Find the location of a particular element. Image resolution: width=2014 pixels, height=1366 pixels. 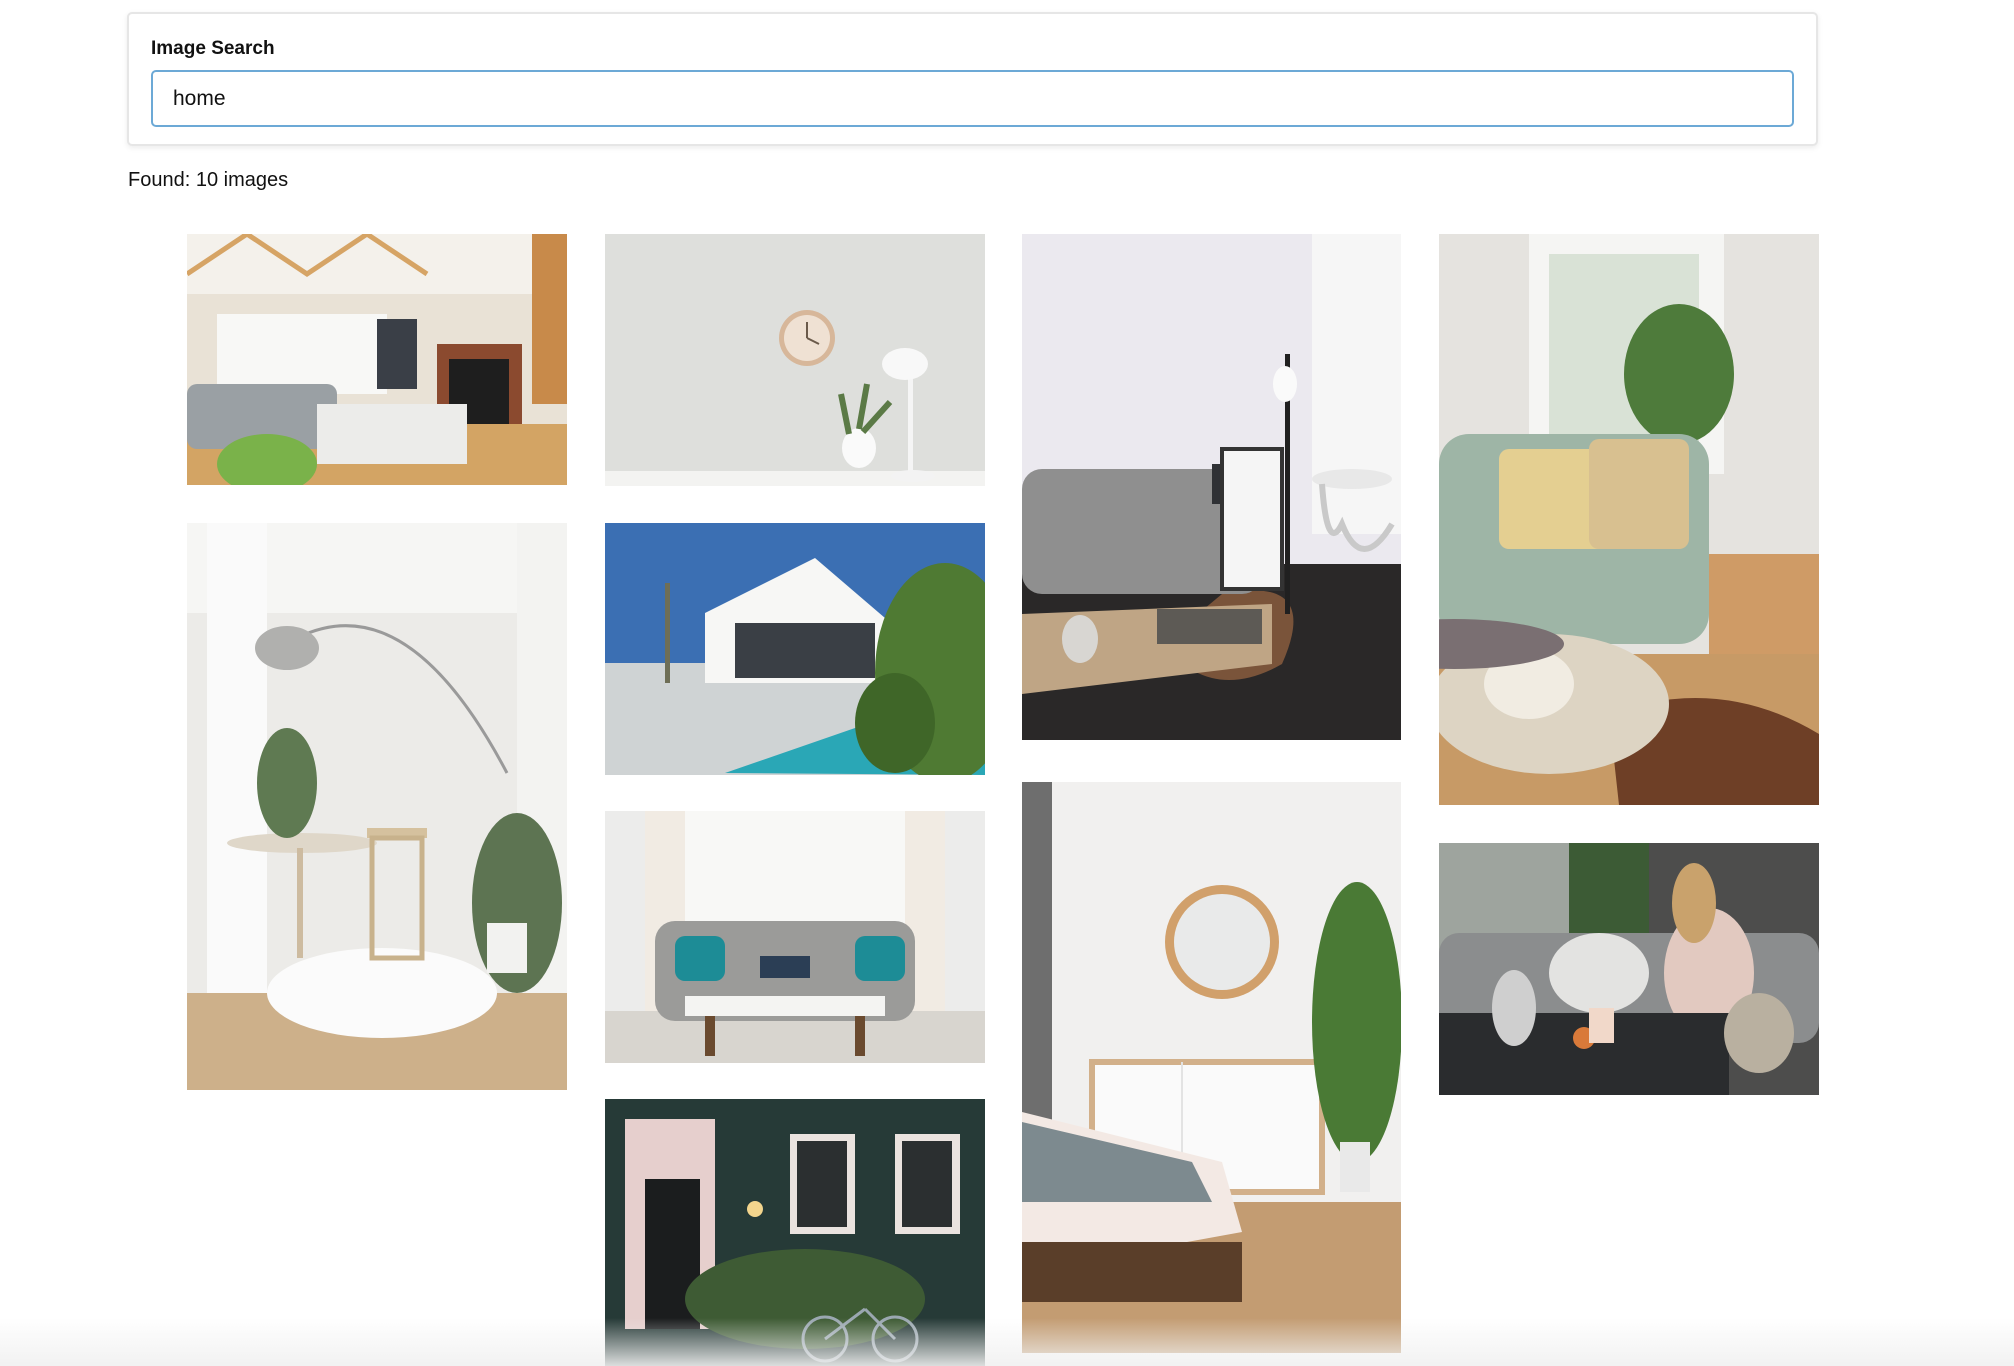

gray-tufted-sofa-living-room-image is located at coordinates (795, 937).